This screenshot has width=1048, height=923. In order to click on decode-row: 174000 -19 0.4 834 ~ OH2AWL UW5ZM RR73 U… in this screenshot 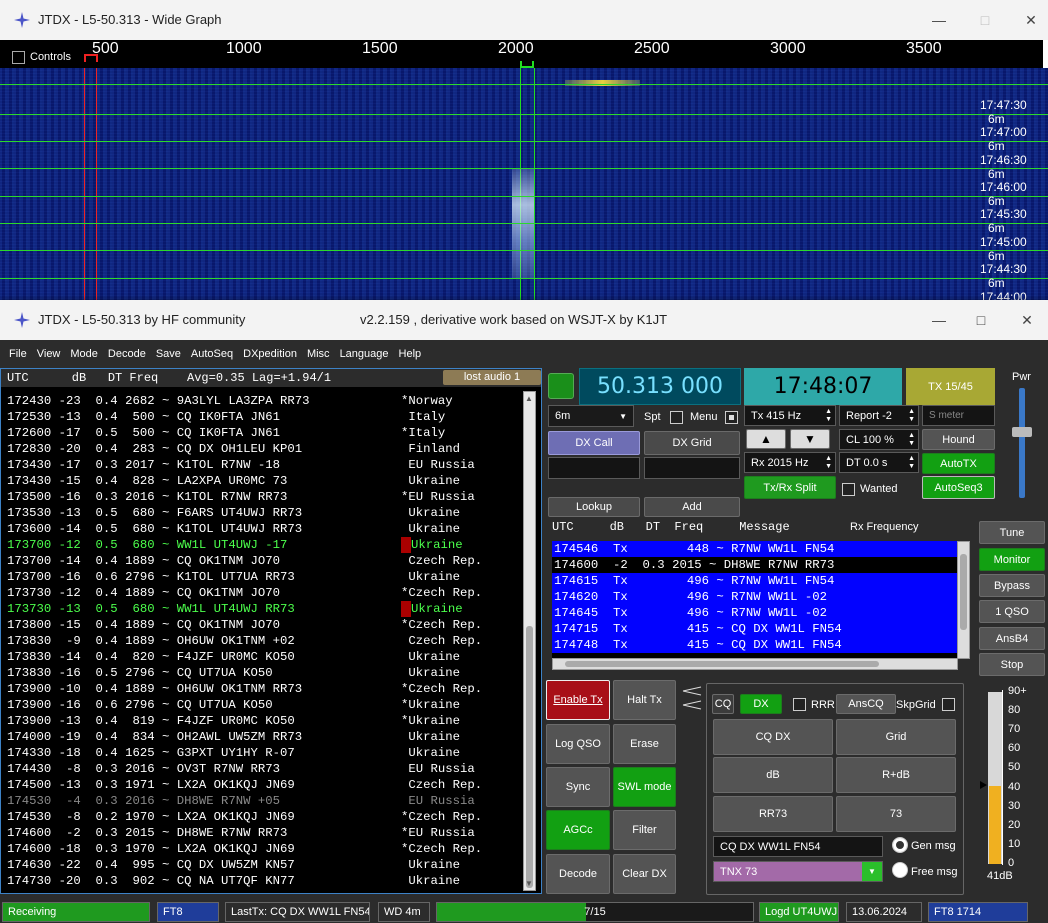, I will do `click(263, 737)`.